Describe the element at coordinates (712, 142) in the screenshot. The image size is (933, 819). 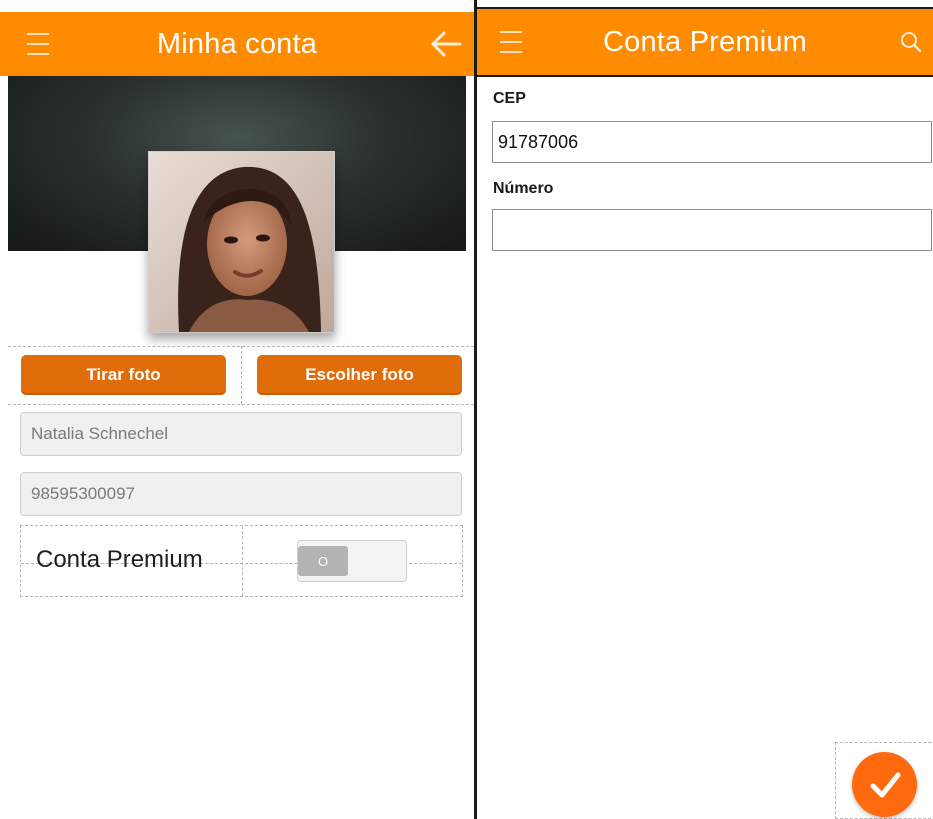
I see `cep-field: 91787006` at that location.